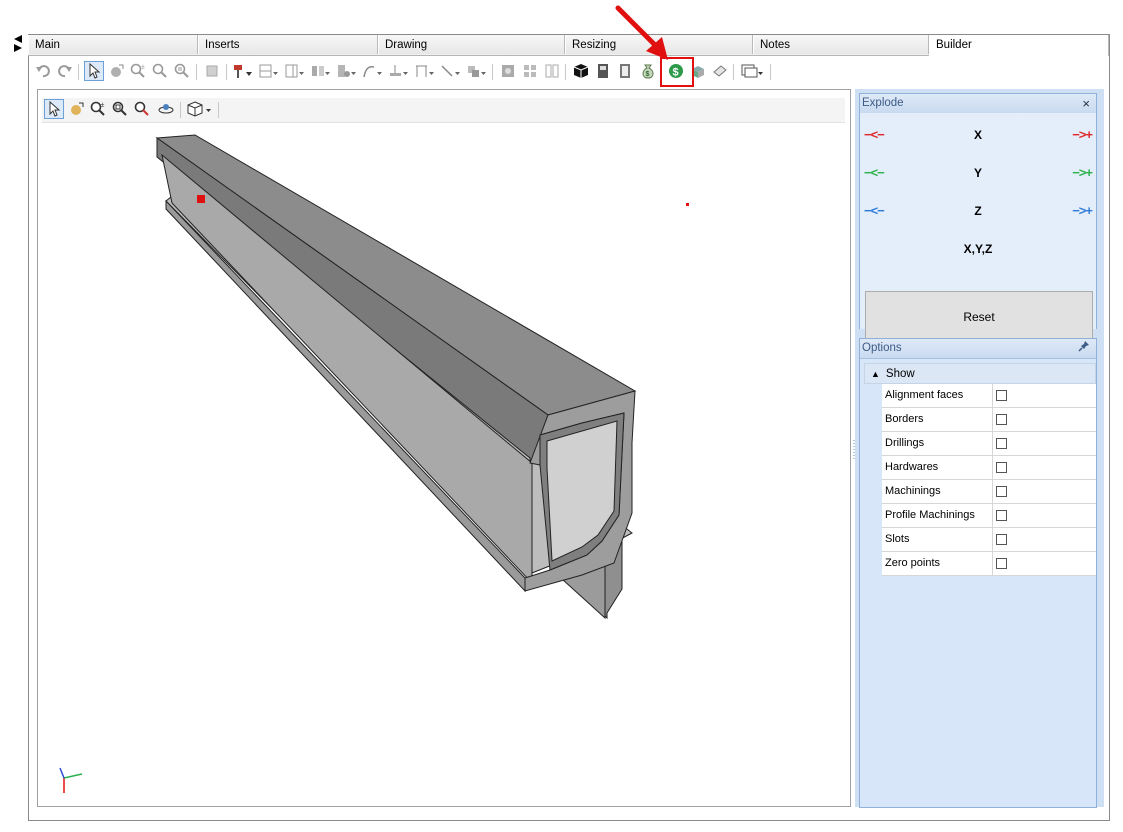  Describe the element at coordinates (288, 44) in the screenshot. I see `tab-inserts: Inserts` at that location.